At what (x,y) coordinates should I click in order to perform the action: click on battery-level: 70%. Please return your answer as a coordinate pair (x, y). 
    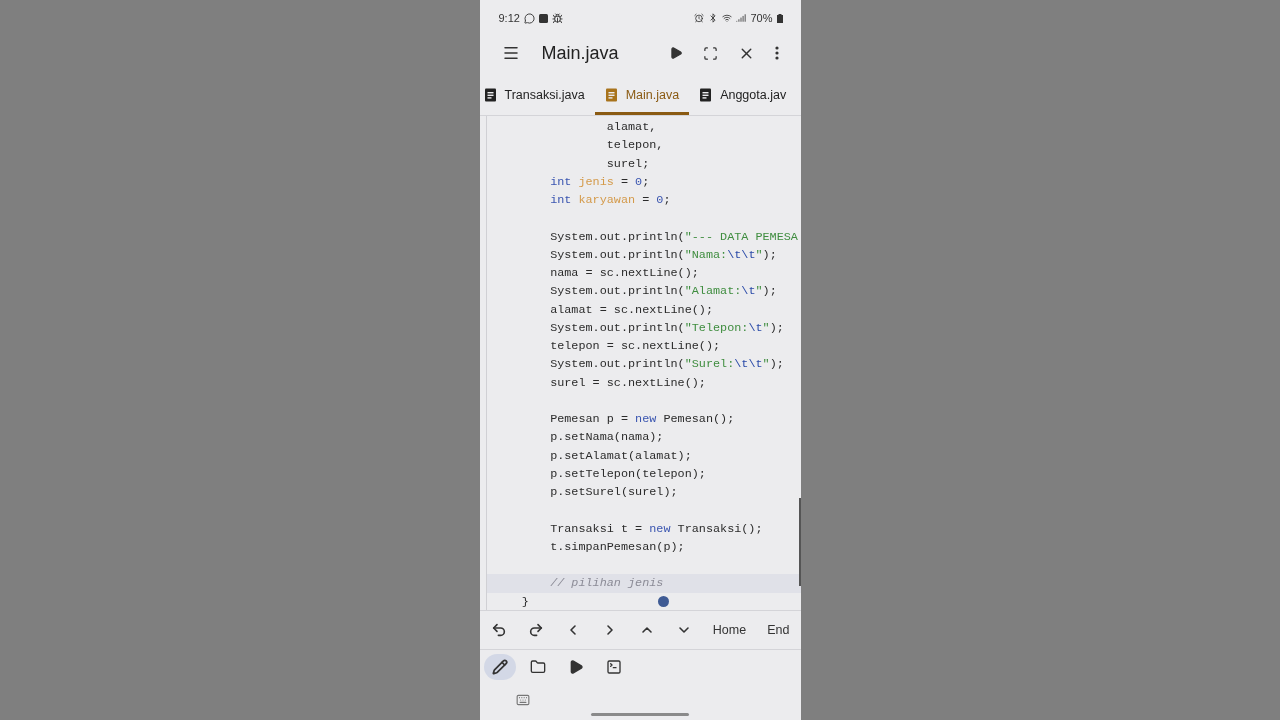
    Looking at the image, I should click on (761, 18).